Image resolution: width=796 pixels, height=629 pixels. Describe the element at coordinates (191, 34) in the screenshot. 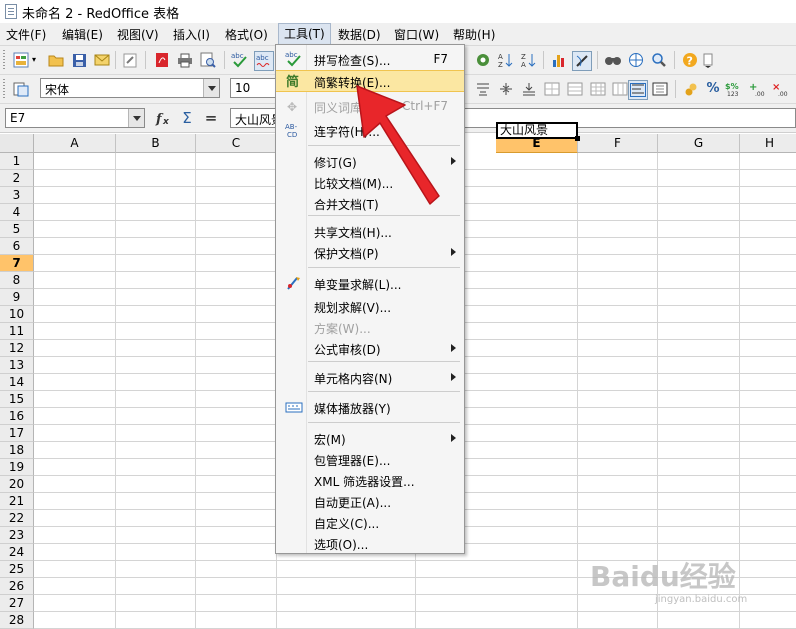

I see `menu-insert: 插入(I)` at that location.